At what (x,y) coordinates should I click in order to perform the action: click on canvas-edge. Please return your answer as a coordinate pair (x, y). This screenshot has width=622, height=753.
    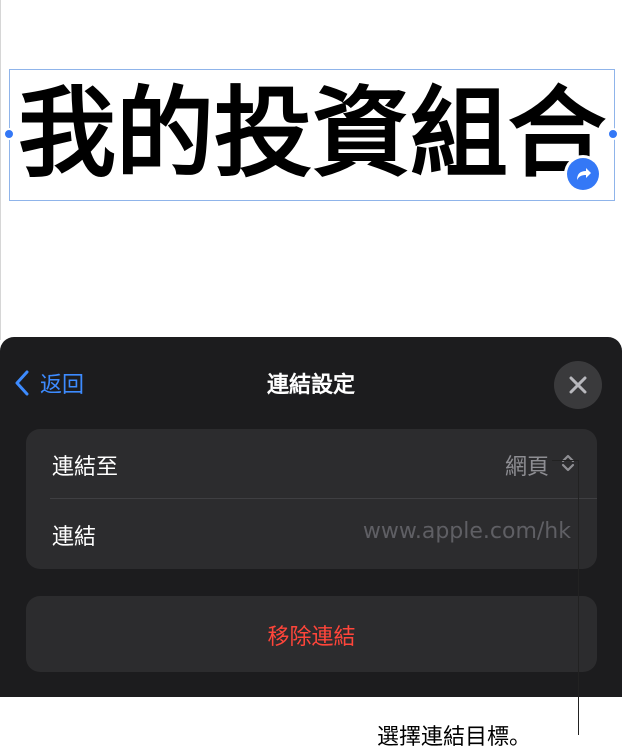
    Looking at the image, I should click on (0, 170).